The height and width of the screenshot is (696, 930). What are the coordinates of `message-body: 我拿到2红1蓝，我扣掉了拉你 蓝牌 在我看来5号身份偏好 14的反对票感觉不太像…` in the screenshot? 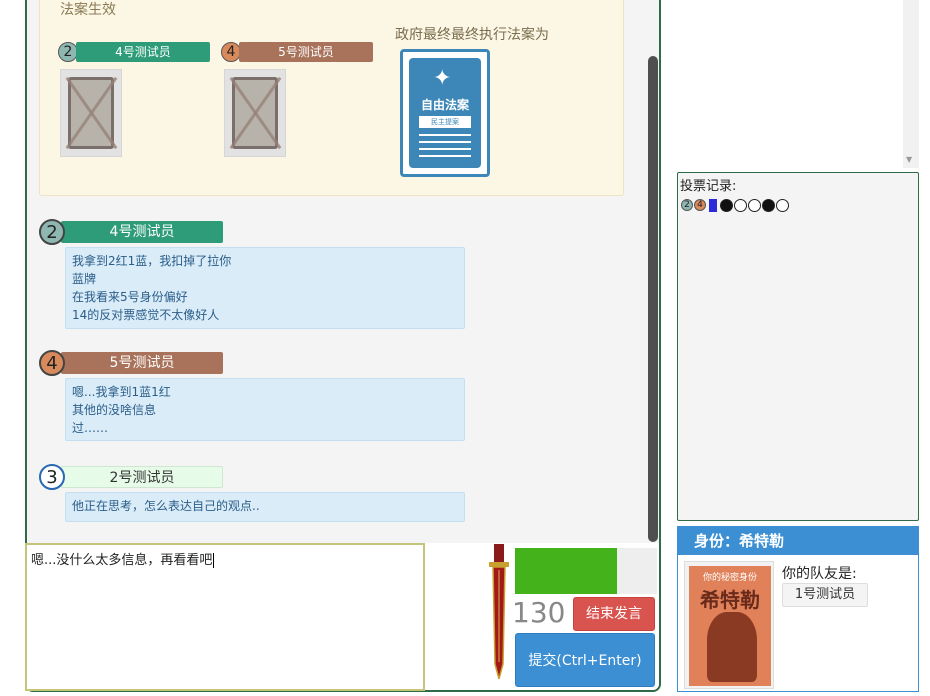 It's located at (265, 288).